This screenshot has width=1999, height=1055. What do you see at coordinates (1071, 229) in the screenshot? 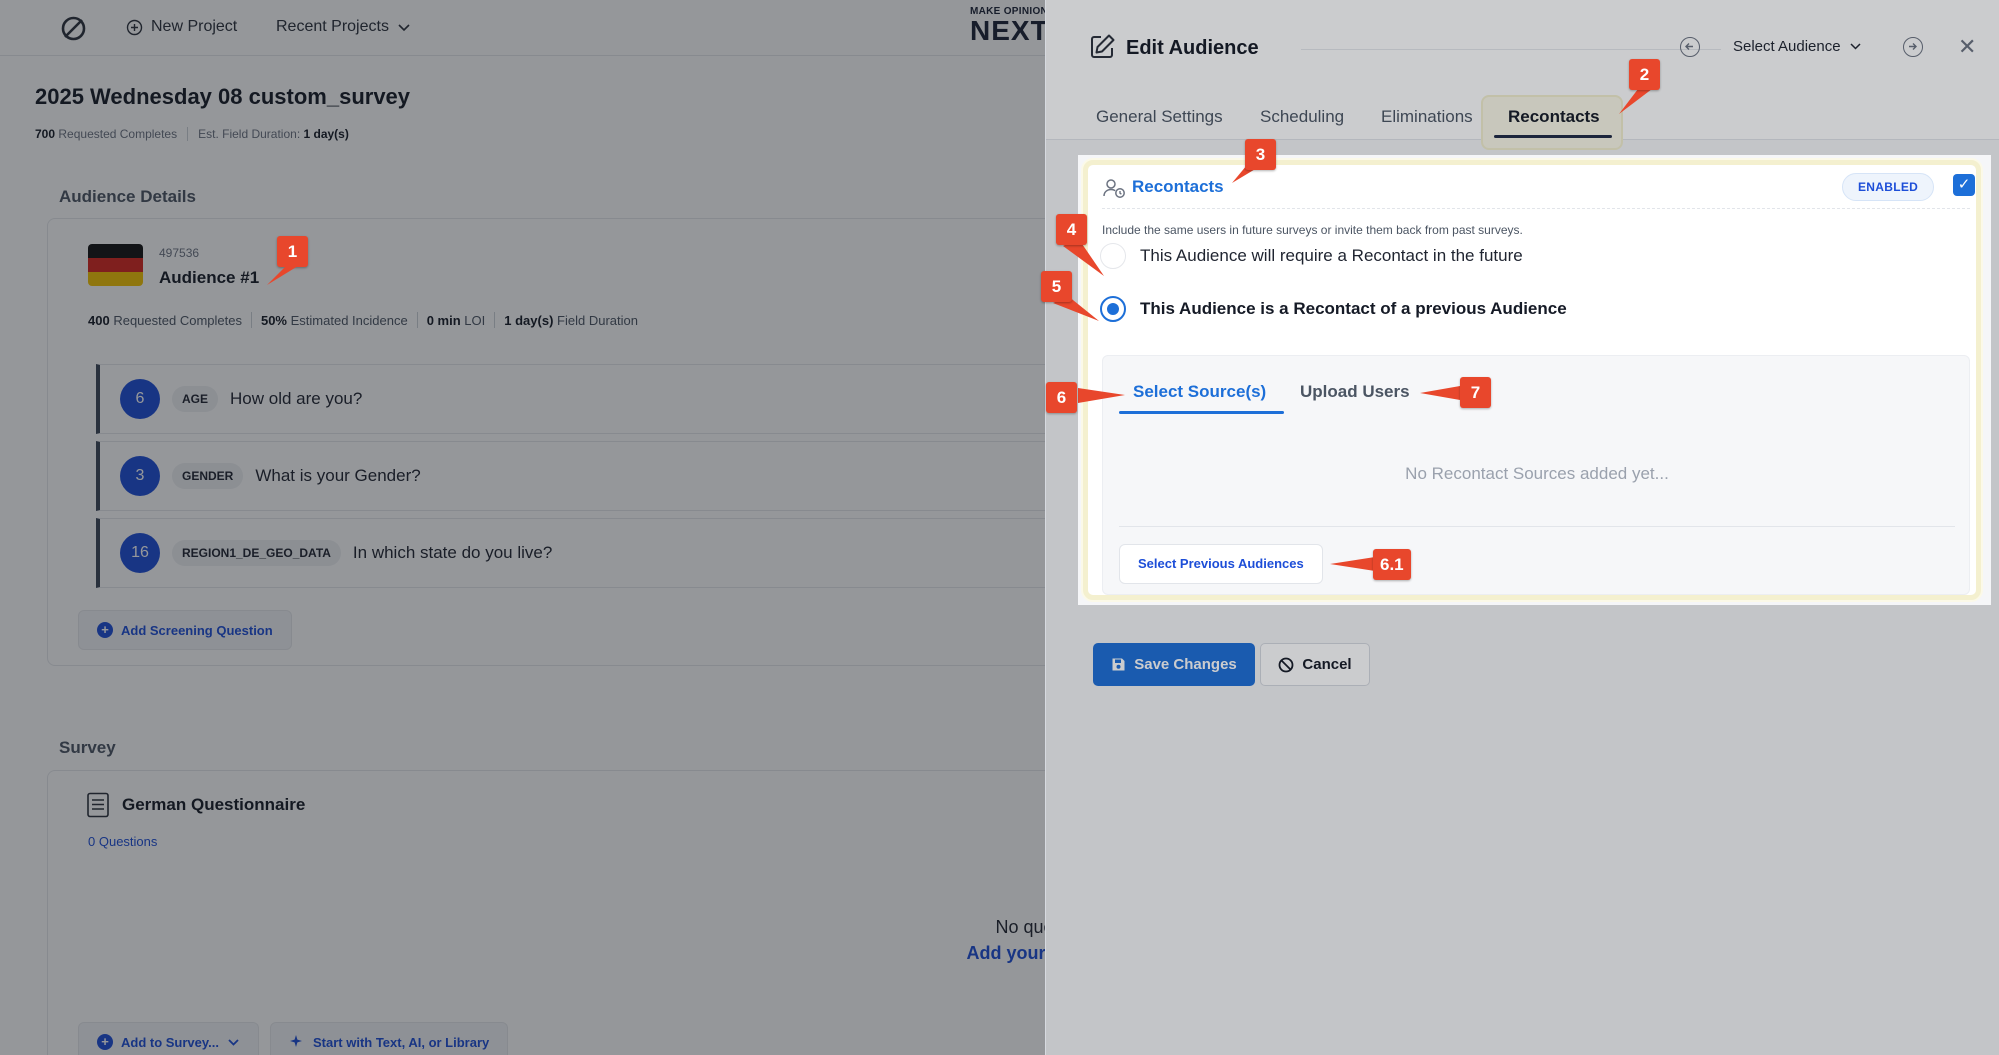
I see `callout-4: 4` at bounding box center [1071, 229].